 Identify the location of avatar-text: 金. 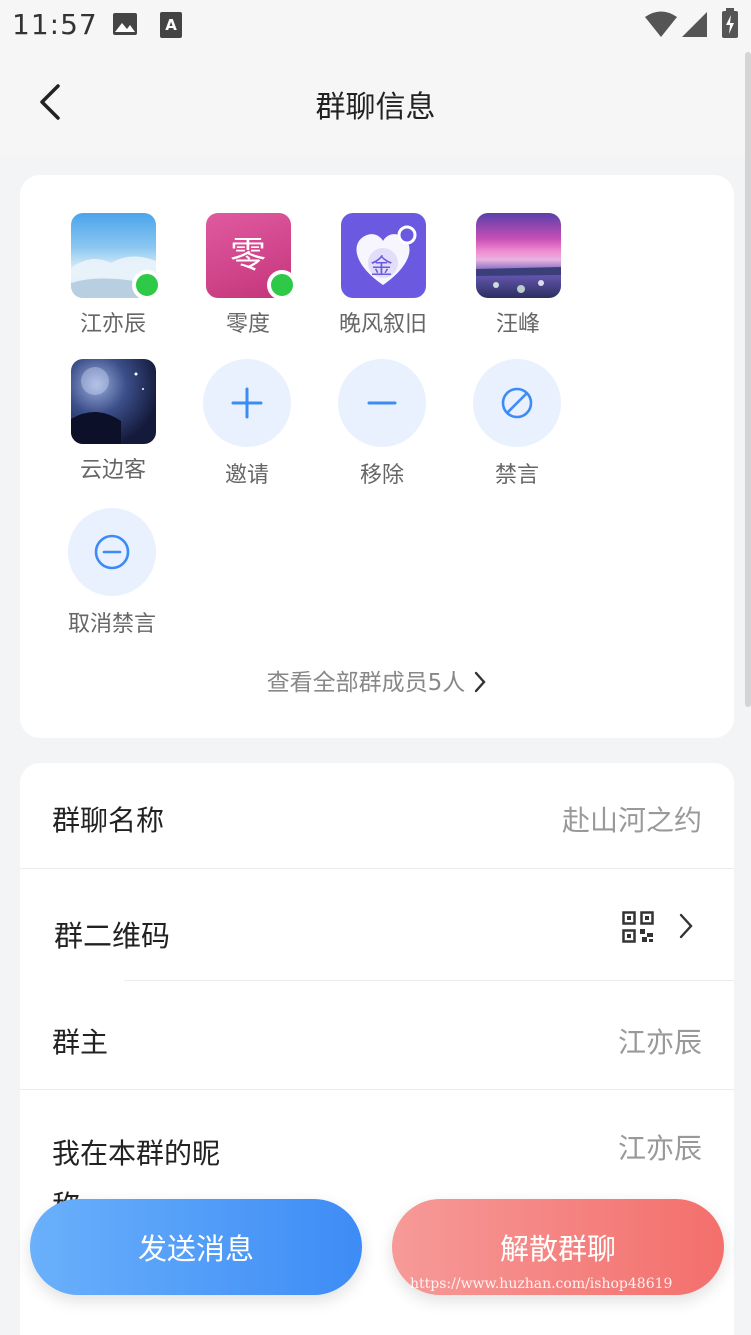
(381, 267).